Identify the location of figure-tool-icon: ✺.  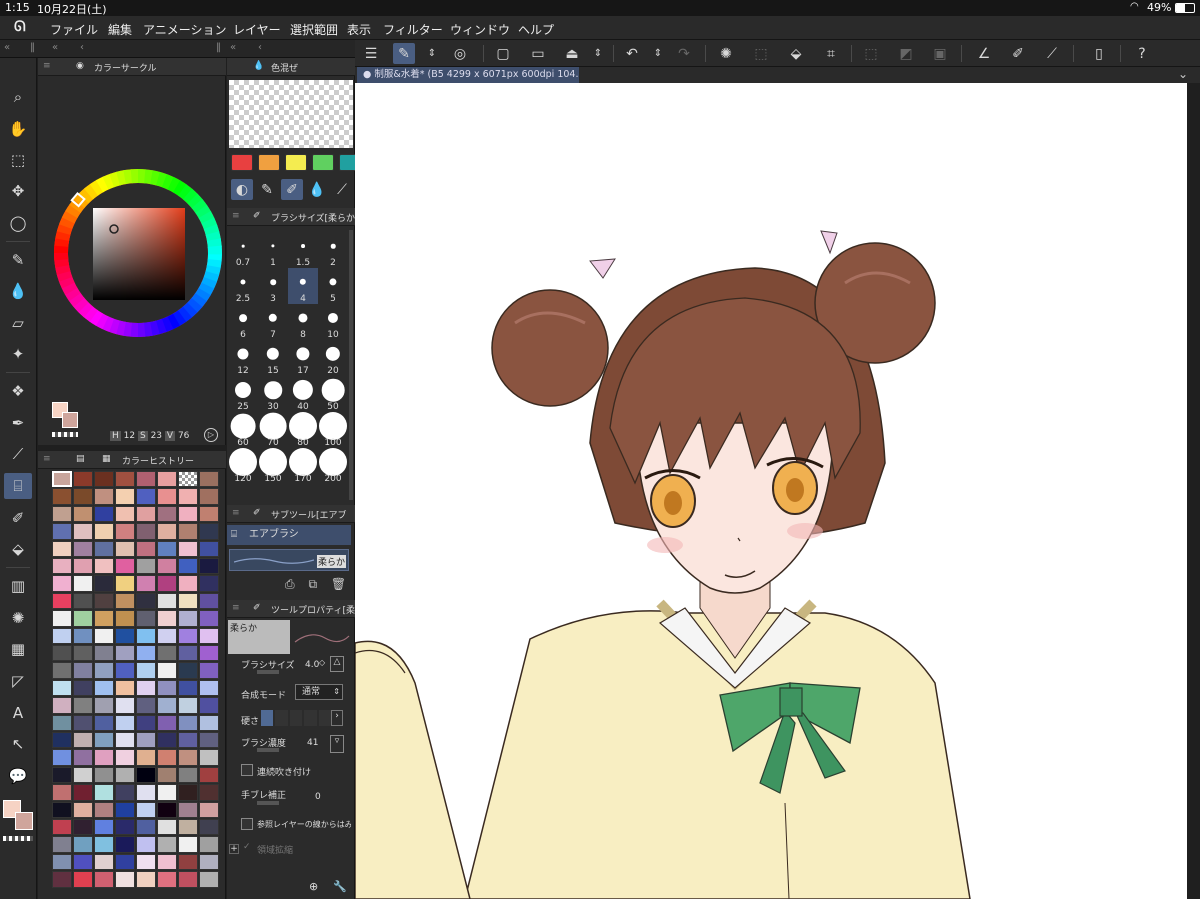
(18, 618).